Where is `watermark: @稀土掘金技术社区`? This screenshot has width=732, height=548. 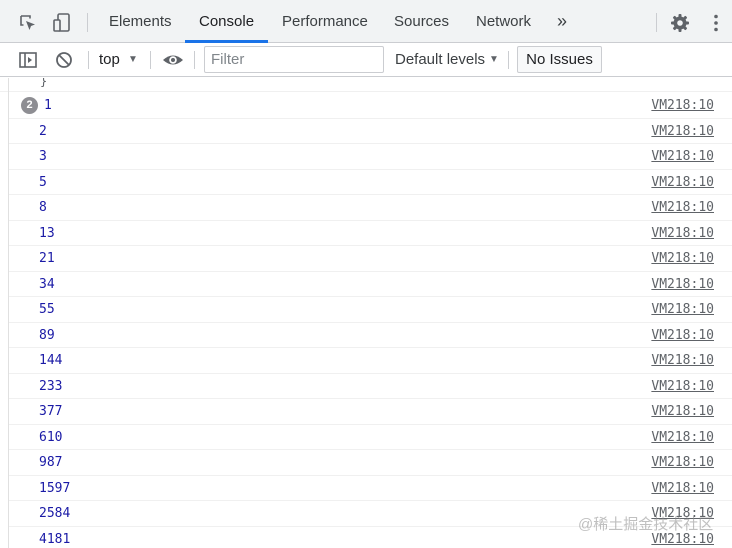
watermark: @稀土掘金技术社区 is located at coordinates (646, 524).